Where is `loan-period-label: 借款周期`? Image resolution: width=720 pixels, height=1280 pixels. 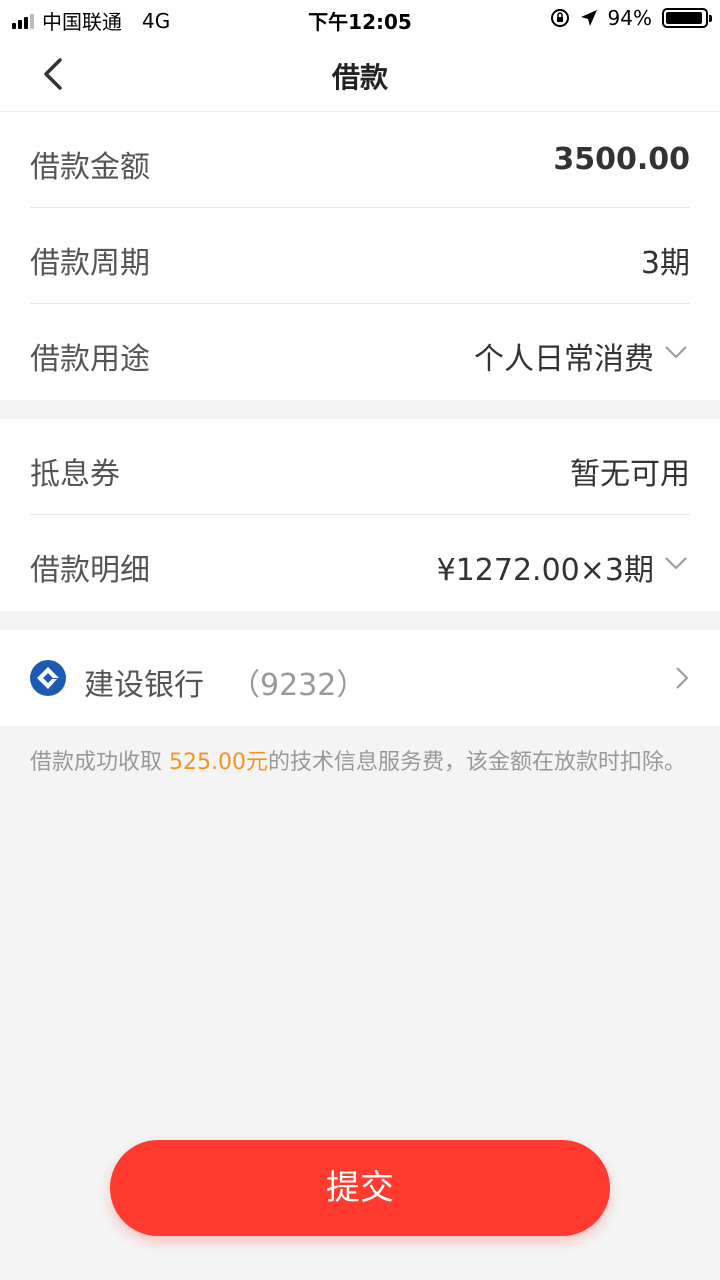 loan-period-label: 借款周期 is located at coordinates (90, 263).